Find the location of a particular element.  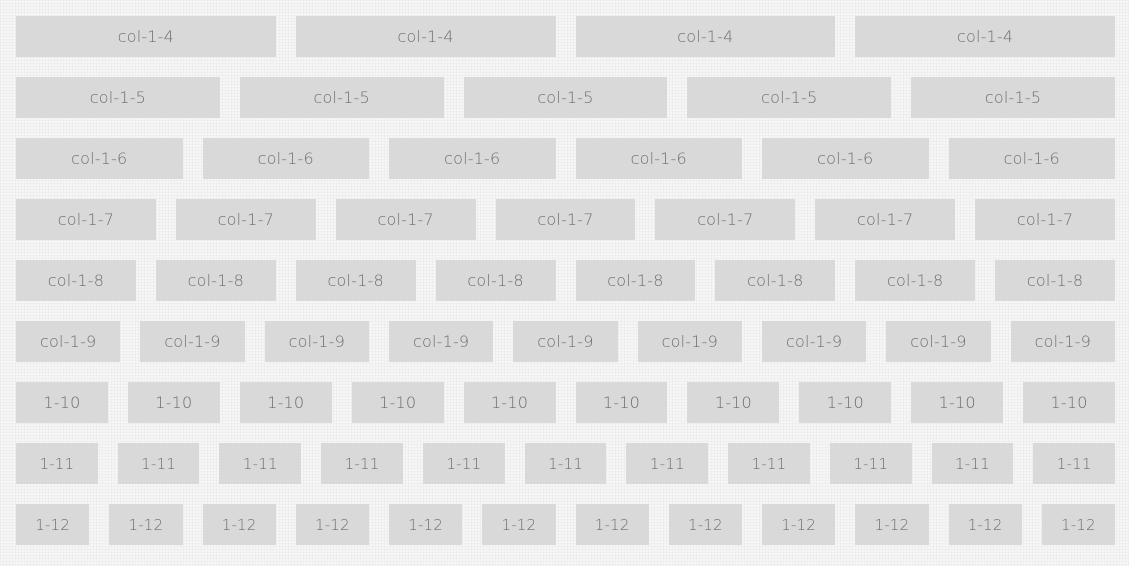

grid-row-1-4: col-1-4 col-1-4 col-1-4 col-1-4 is located at coordinates (565, 36).